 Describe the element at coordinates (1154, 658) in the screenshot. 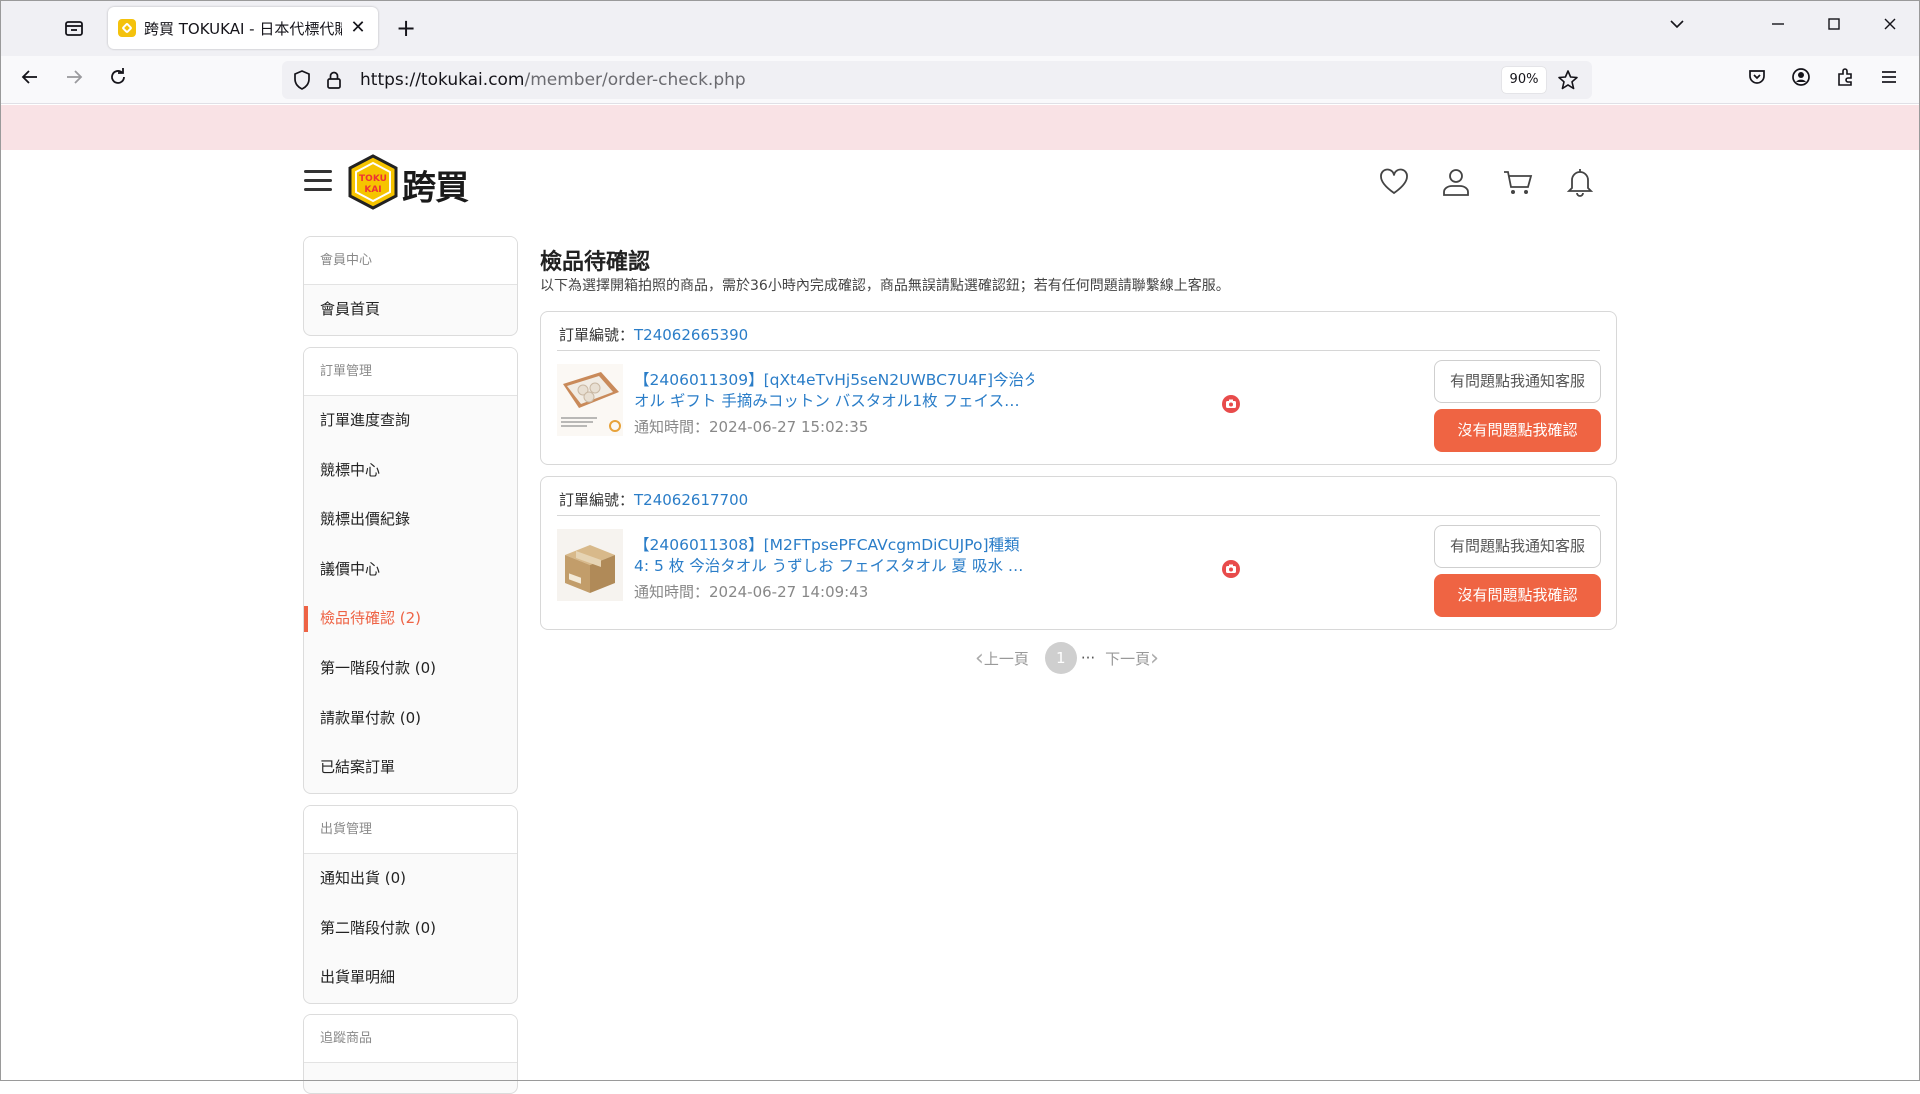

I see `chevron-right-icon: ›` at that location.